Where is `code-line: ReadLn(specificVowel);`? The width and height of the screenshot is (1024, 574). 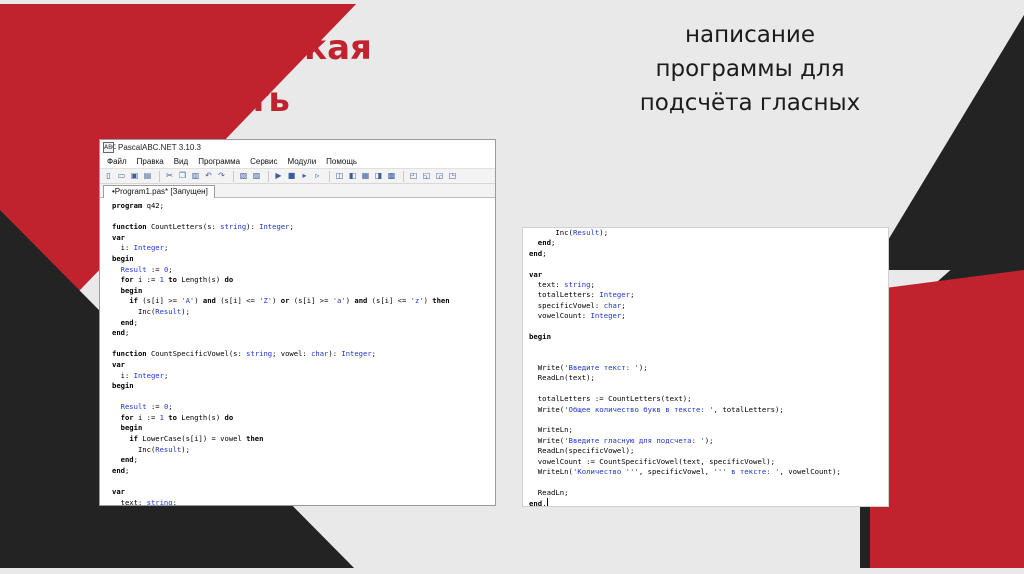 code-line: ReadLn(specificVowel); is located at coordinates (582, 451).